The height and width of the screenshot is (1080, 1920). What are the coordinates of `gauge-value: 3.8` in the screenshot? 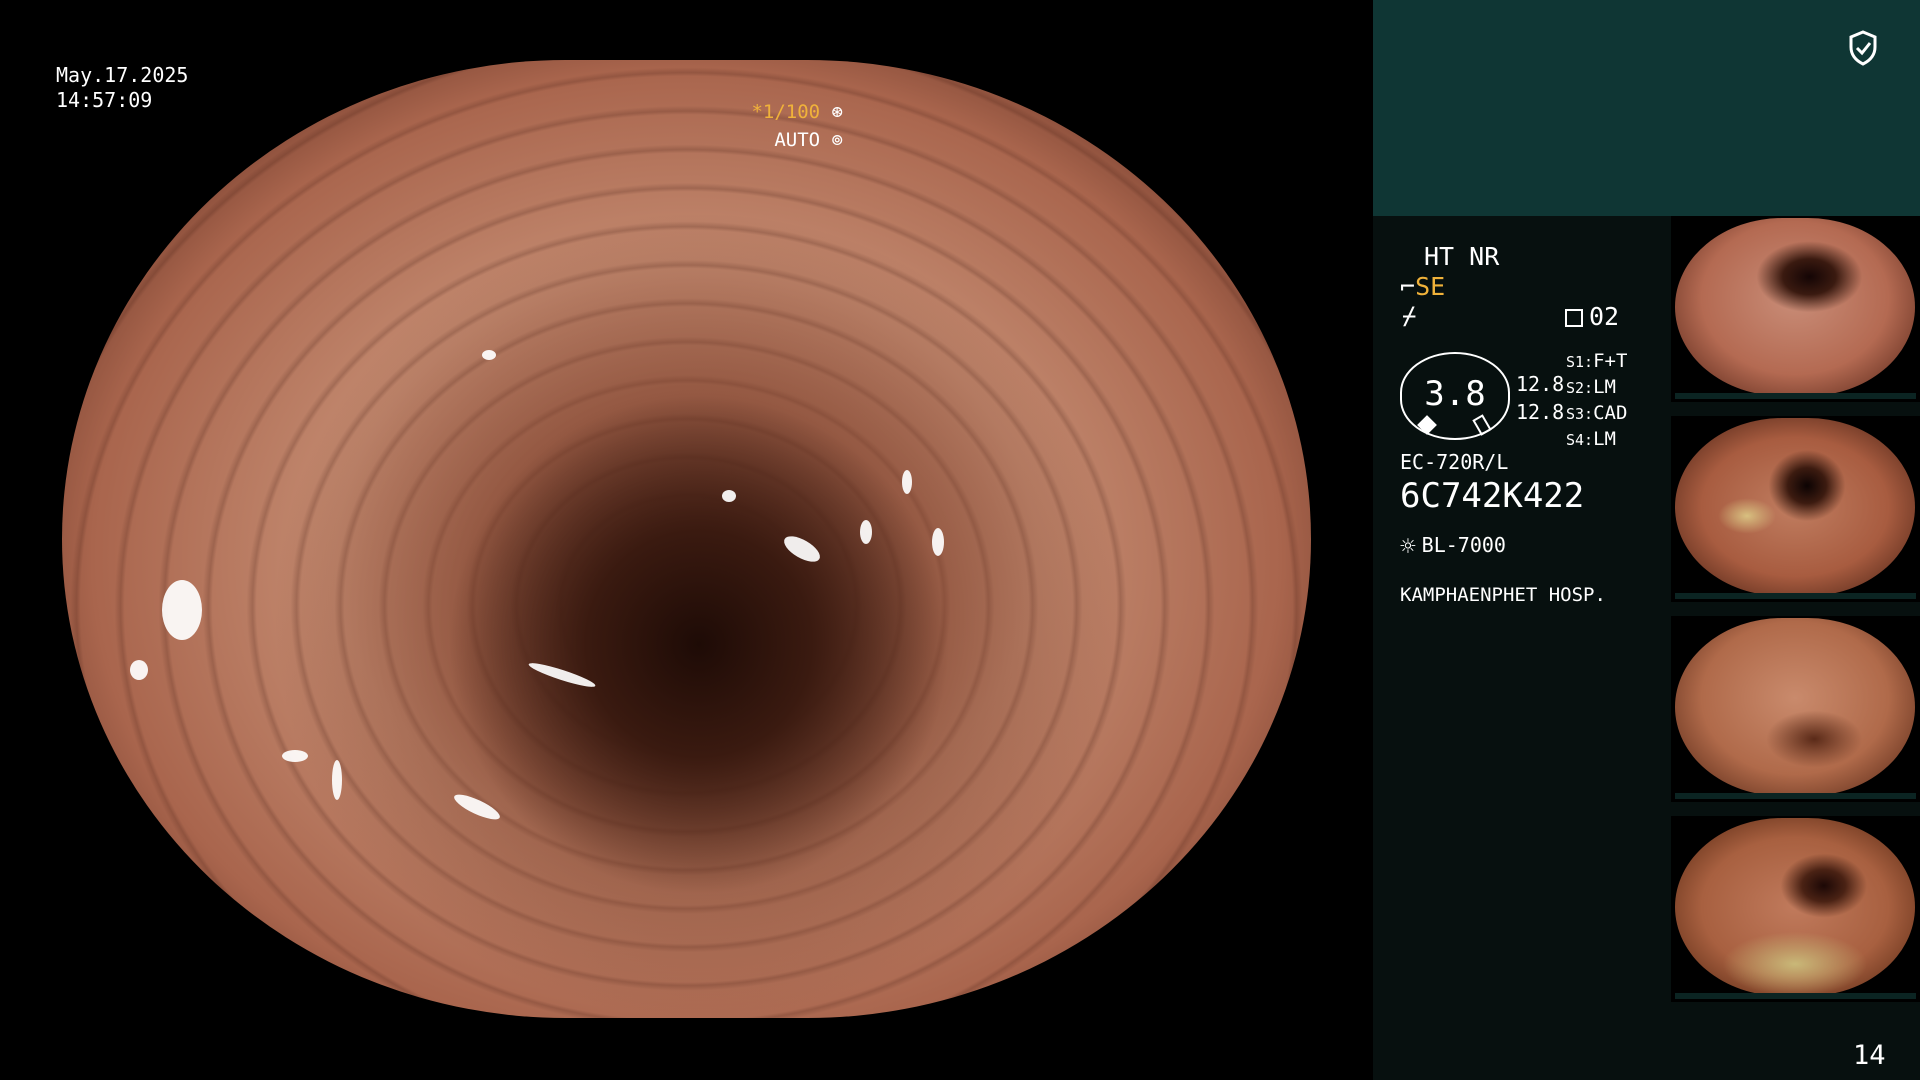 It's located at (1455, 394).